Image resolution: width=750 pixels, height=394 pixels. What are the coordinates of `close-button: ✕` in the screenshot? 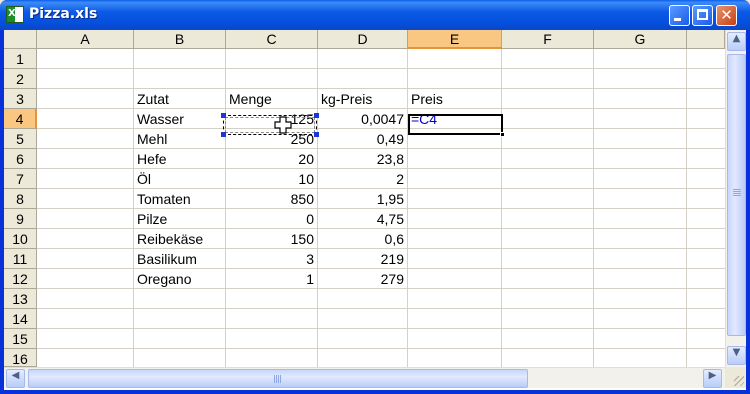 It's located at (726, 15).